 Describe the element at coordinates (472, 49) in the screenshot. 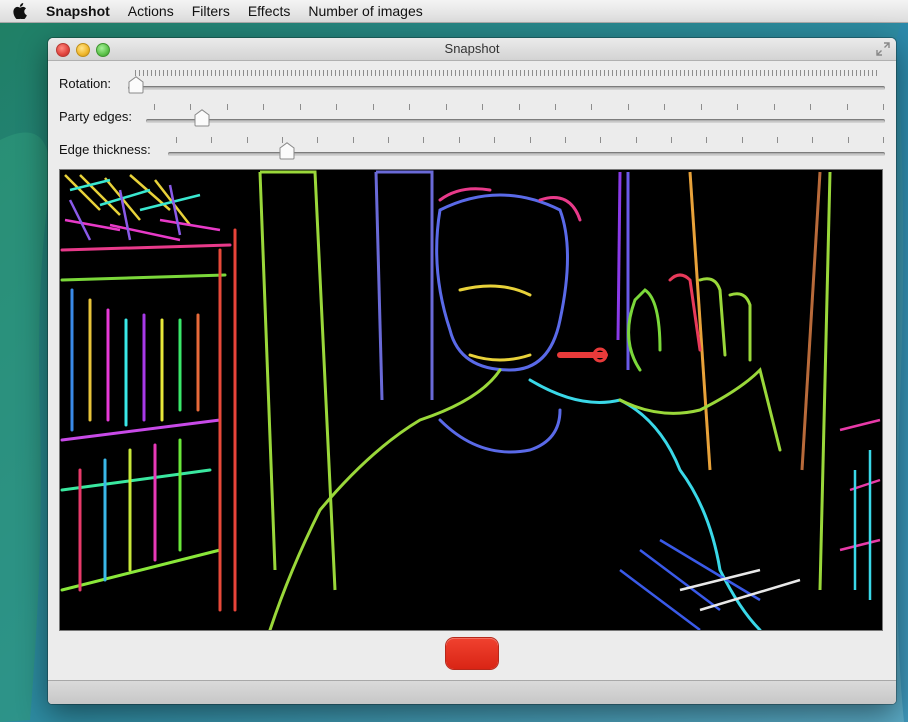

I see `title-bar: Snapshot` at that location.